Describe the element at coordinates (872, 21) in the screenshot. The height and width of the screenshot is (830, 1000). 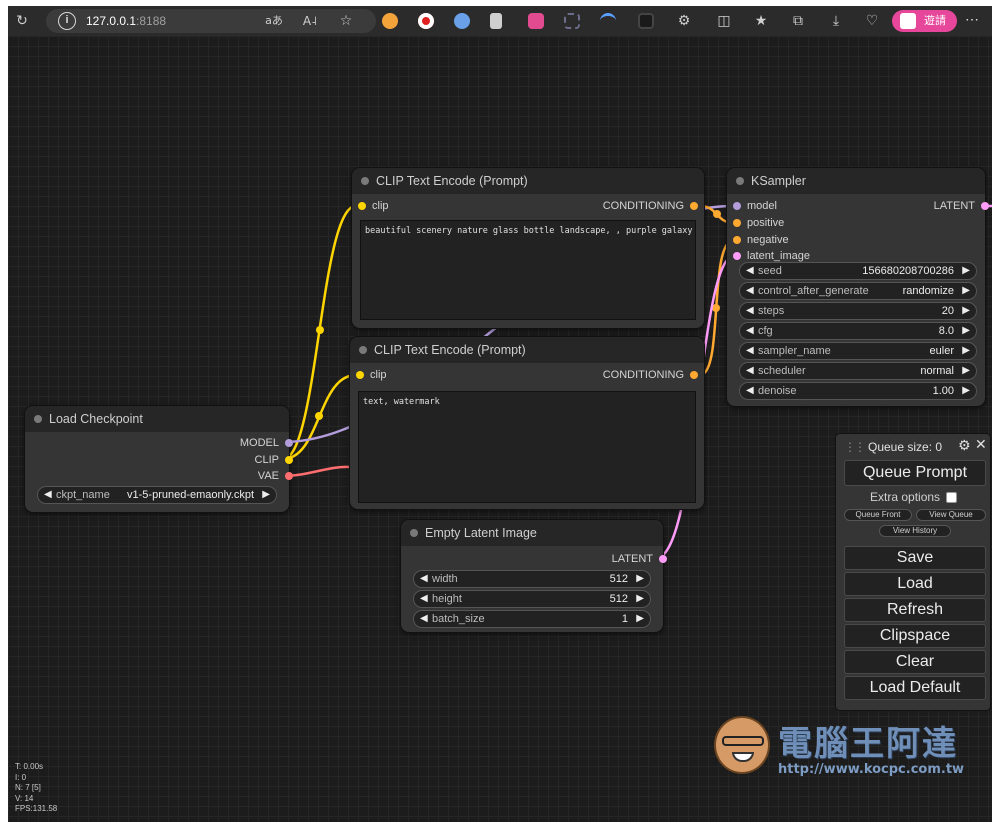
I see `health-icon: ♡` at that location.